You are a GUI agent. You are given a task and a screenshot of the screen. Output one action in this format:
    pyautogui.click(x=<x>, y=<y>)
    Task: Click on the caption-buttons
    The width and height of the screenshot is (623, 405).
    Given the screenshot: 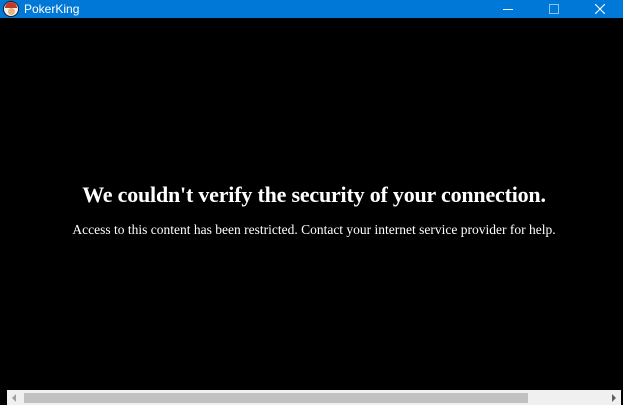 What is the action you would take?
    pyautogui.click(x=554, y=9)
    